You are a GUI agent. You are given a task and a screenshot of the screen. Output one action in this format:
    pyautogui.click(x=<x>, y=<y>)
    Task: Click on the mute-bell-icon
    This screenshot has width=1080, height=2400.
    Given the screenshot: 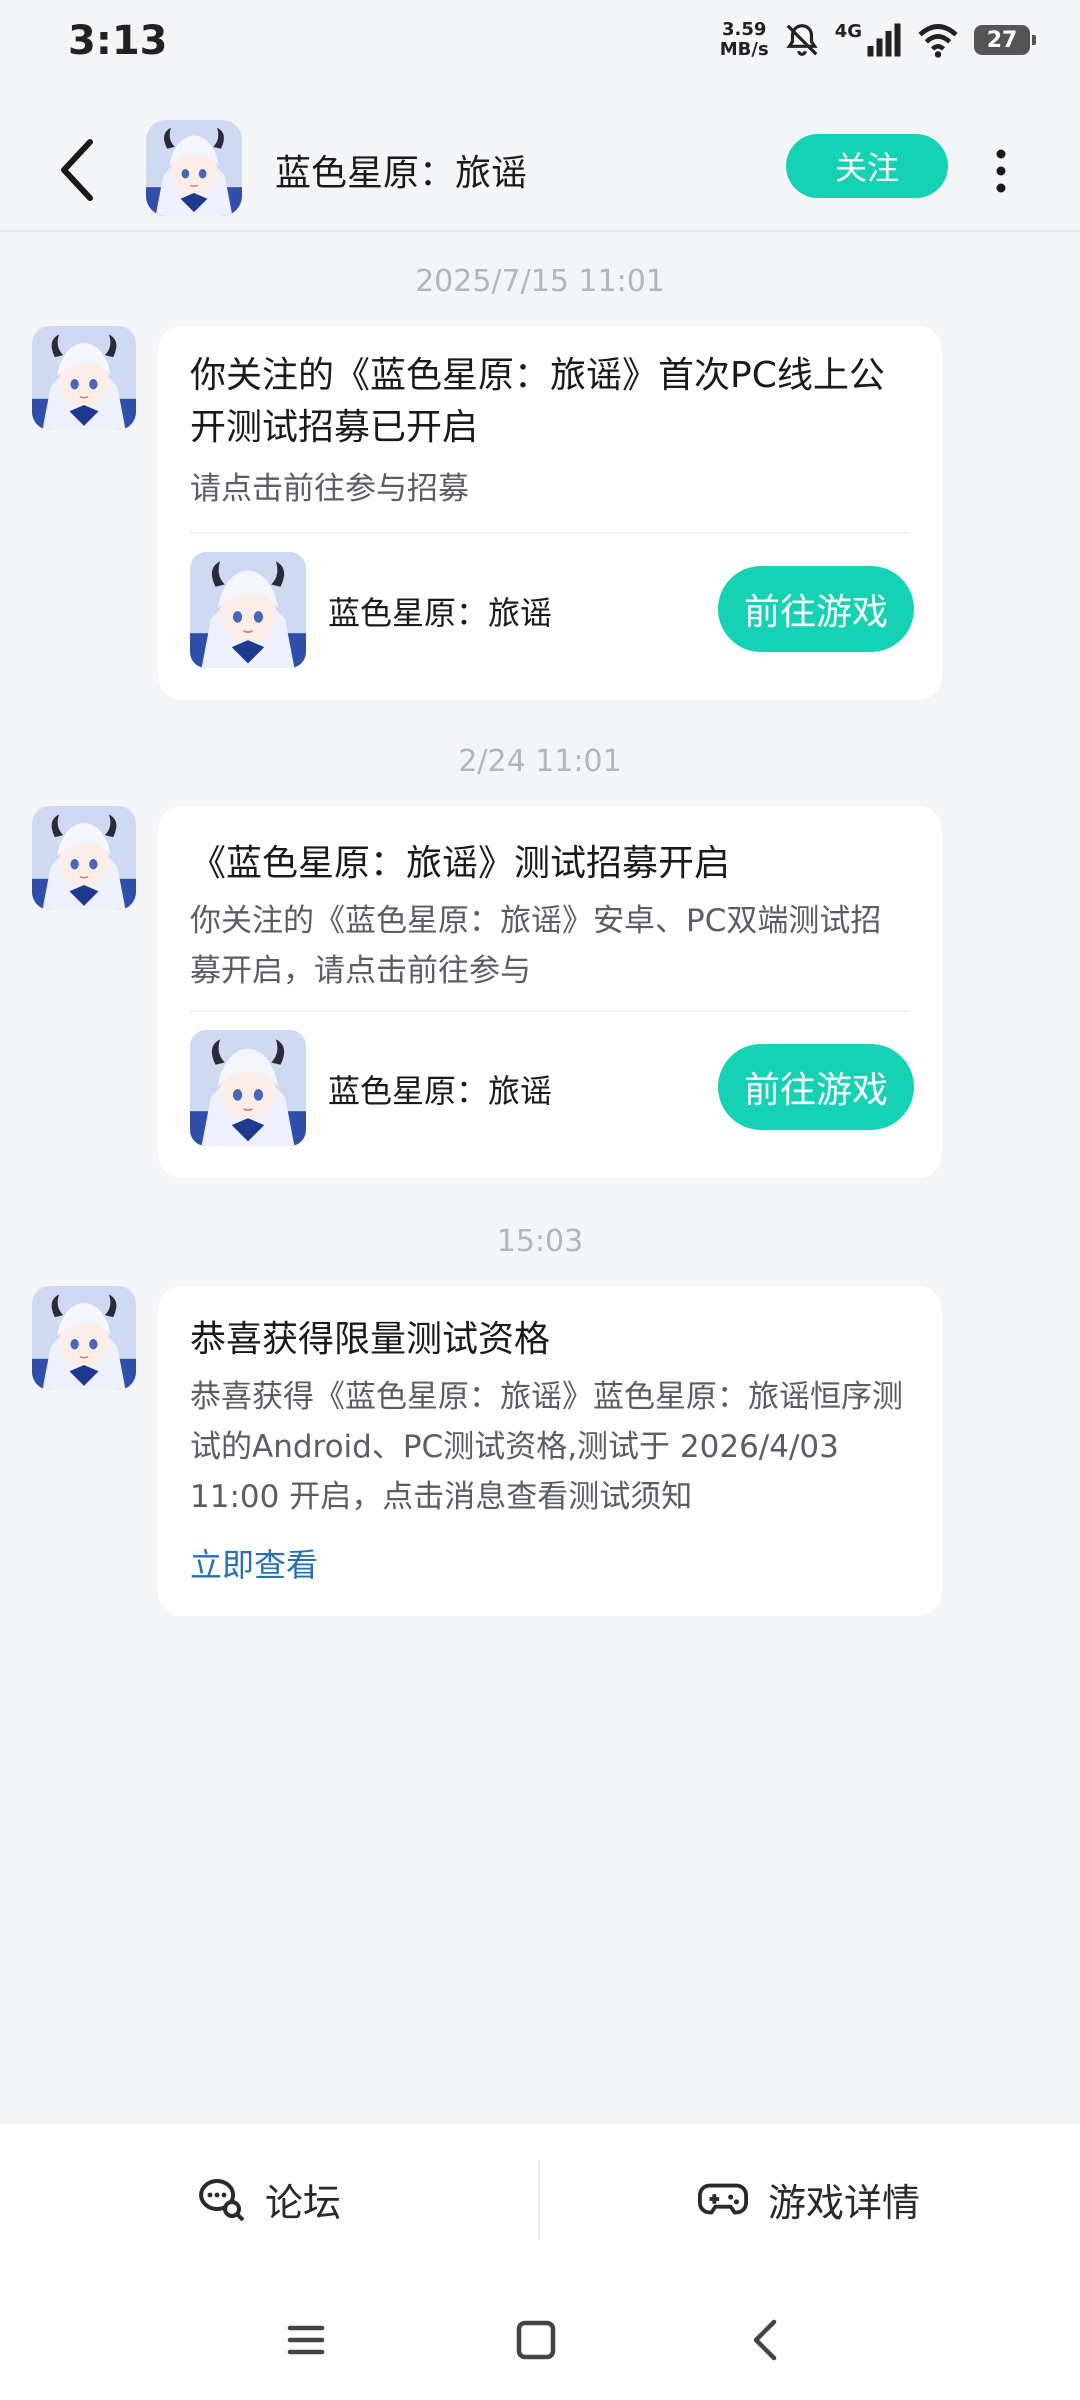 What is the action you would take?
    pyautogui.click(x=802, y=40)
    